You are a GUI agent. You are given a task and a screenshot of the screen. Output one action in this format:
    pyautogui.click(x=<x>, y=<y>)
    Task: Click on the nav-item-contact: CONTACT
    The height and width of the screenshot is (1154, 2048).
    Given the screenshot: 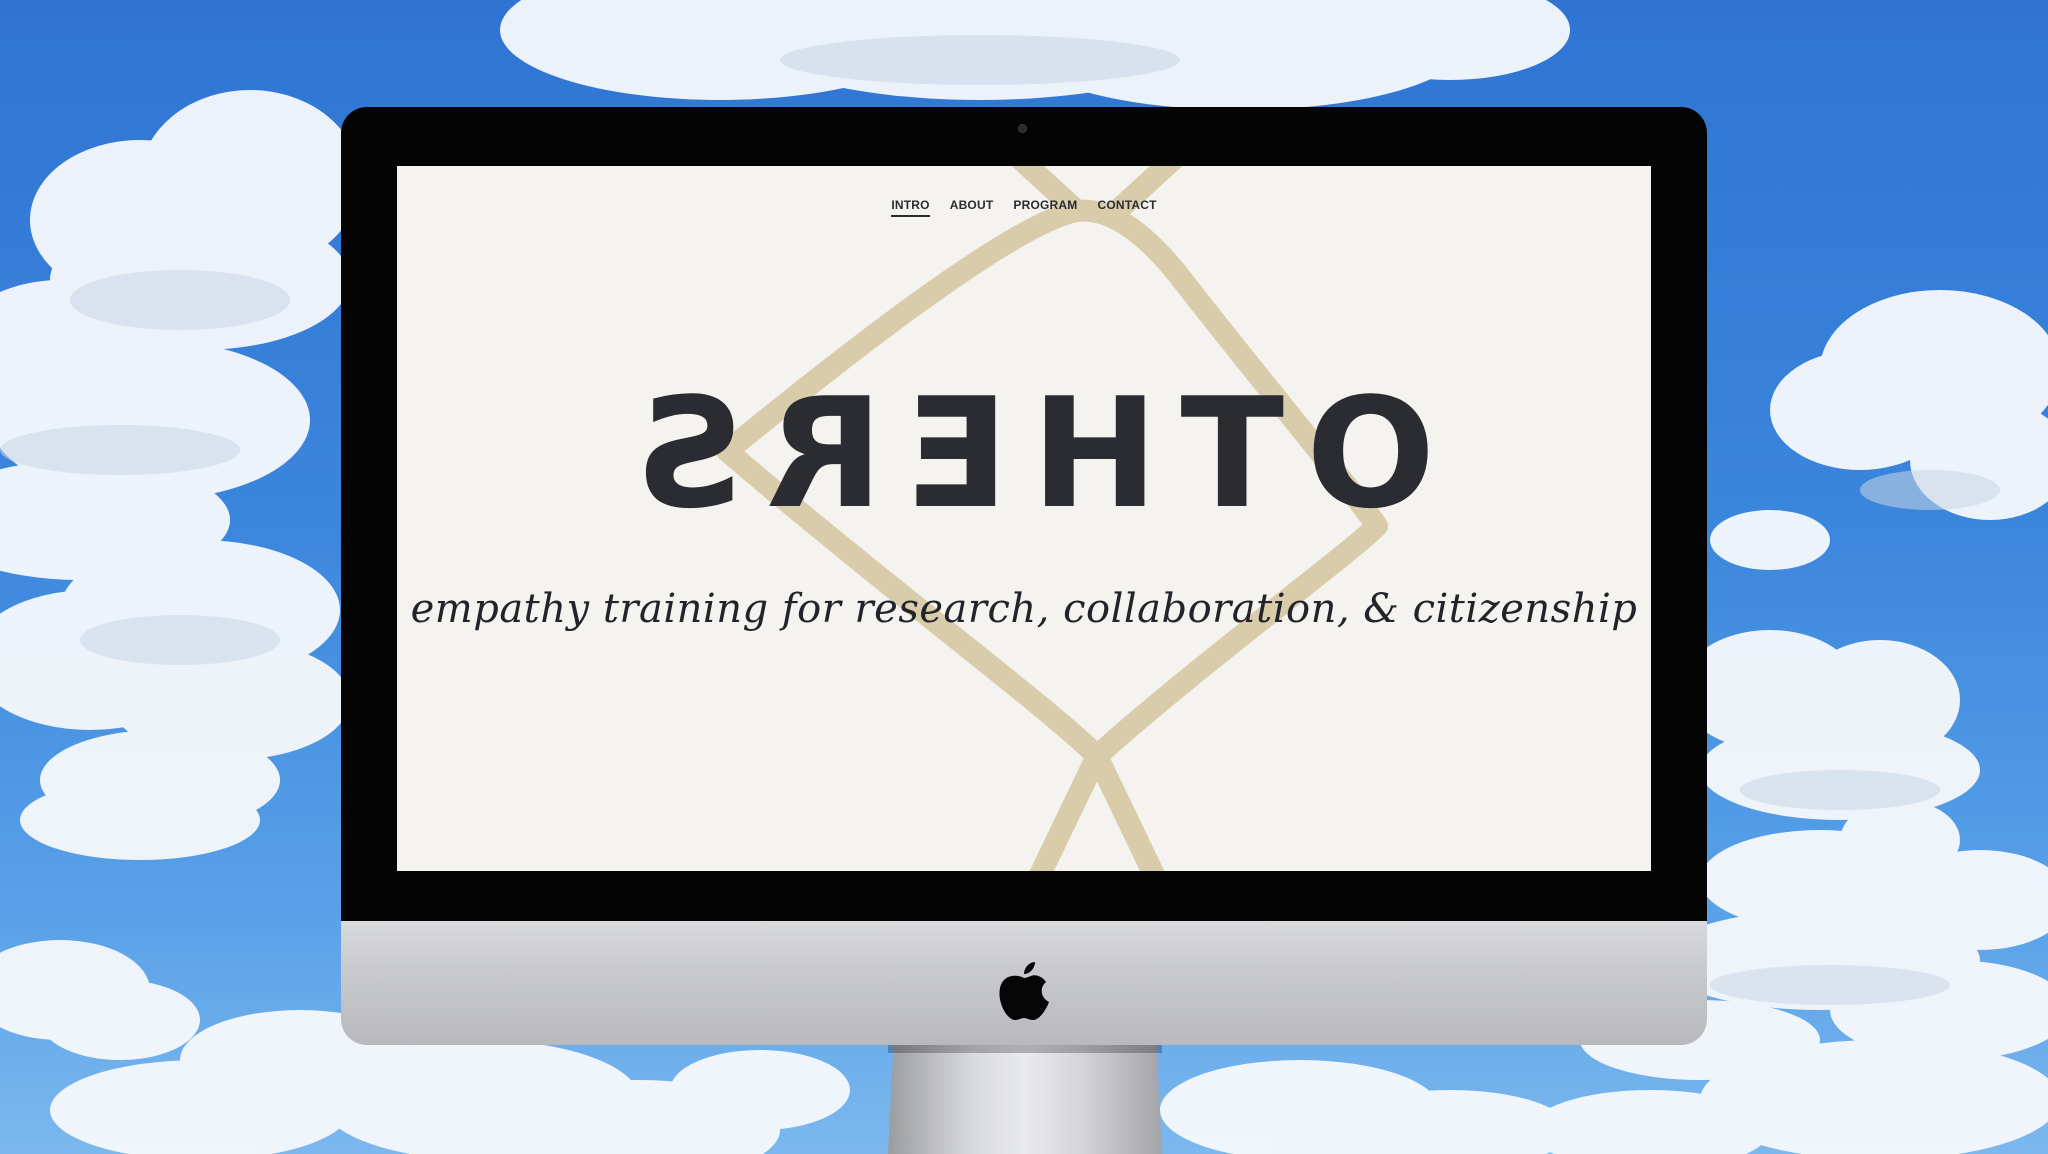 What is the action you would take?
    pyautogui.click(x=1126, y=207)
    